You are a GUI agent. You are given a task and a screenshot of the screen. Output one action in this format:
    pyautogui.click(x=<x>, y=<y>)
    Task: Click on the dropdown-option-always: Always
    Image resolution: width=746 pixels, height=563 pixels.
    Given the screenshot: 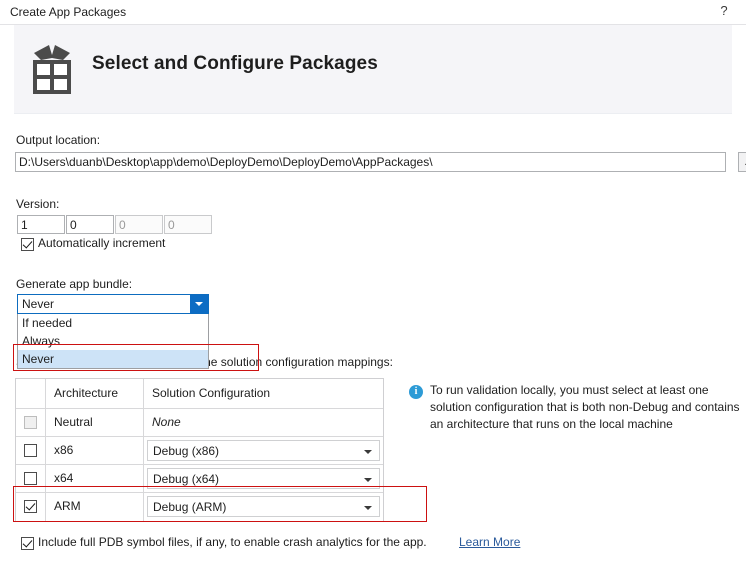 What is the action you would take?
    pyautogui.click(x=113, y=341)
    